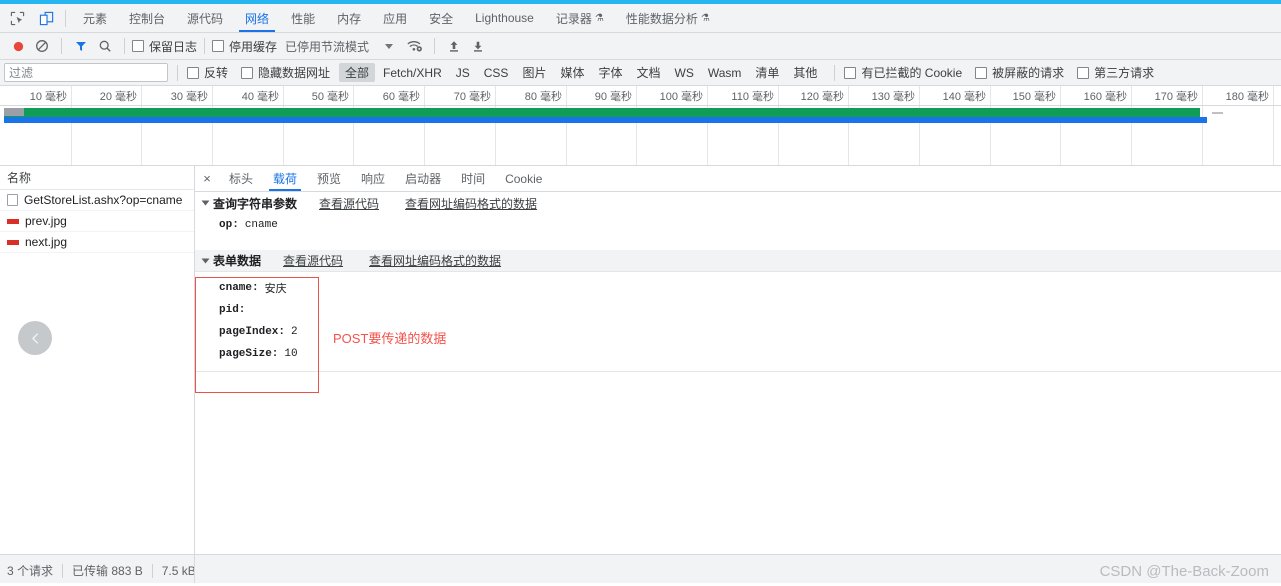 Image resolution: width=1281 pixels, height=586 pixels. Describe the element at coordinates (572, 72) in the screenshot. I see `filter-type-5: 媒体` at that location.